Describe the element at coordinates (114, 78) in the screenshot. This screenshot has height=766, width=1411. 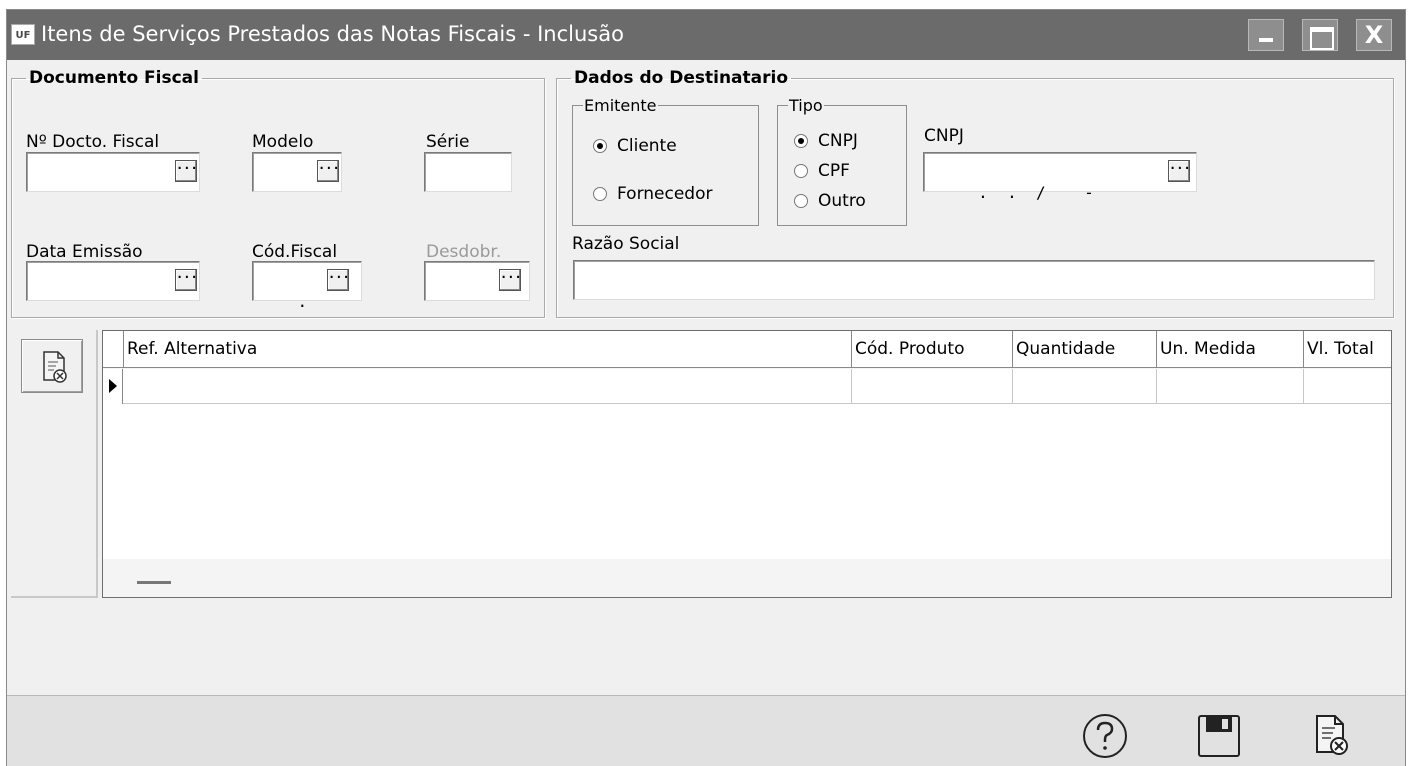
I see `documento-fiscal-legend: Documento Fiscal` at that location.